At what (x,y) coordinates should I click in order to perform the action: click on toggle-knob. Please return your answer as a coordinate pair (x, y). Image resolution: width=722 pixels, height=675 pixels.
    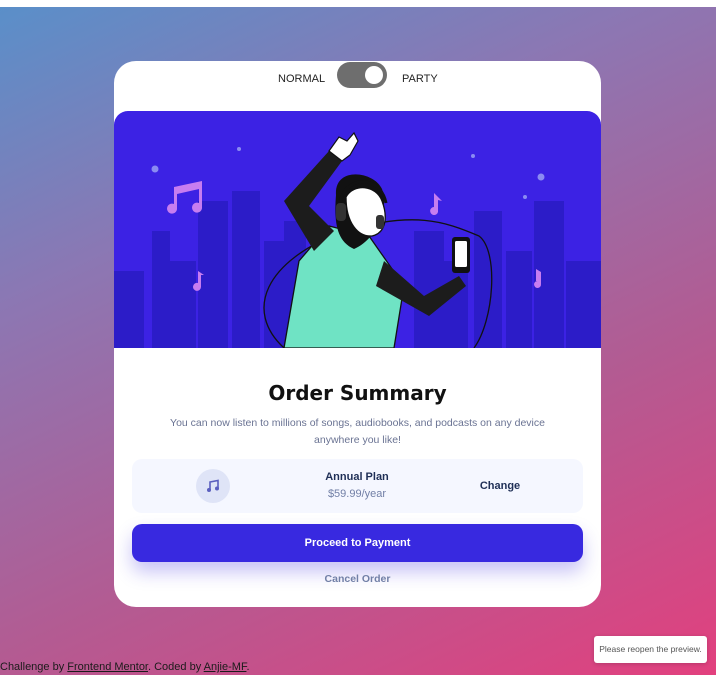
    Looking at the image, I should click on (374, 75).